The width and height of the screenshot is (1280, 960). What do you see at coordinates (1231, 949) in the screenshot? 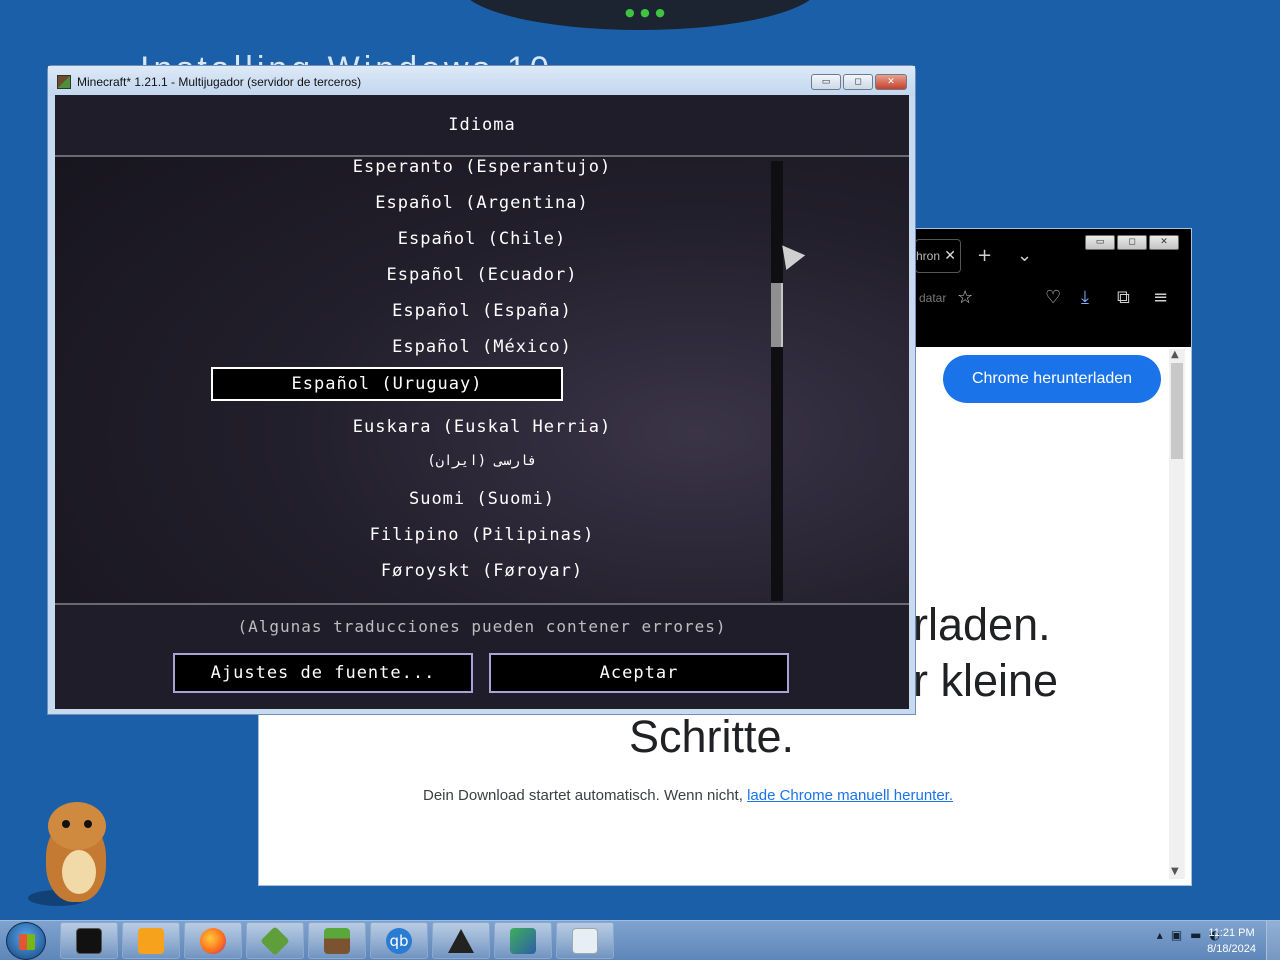
I see `clock-date: 8/18/2024` at bounding box center [1231, 949].